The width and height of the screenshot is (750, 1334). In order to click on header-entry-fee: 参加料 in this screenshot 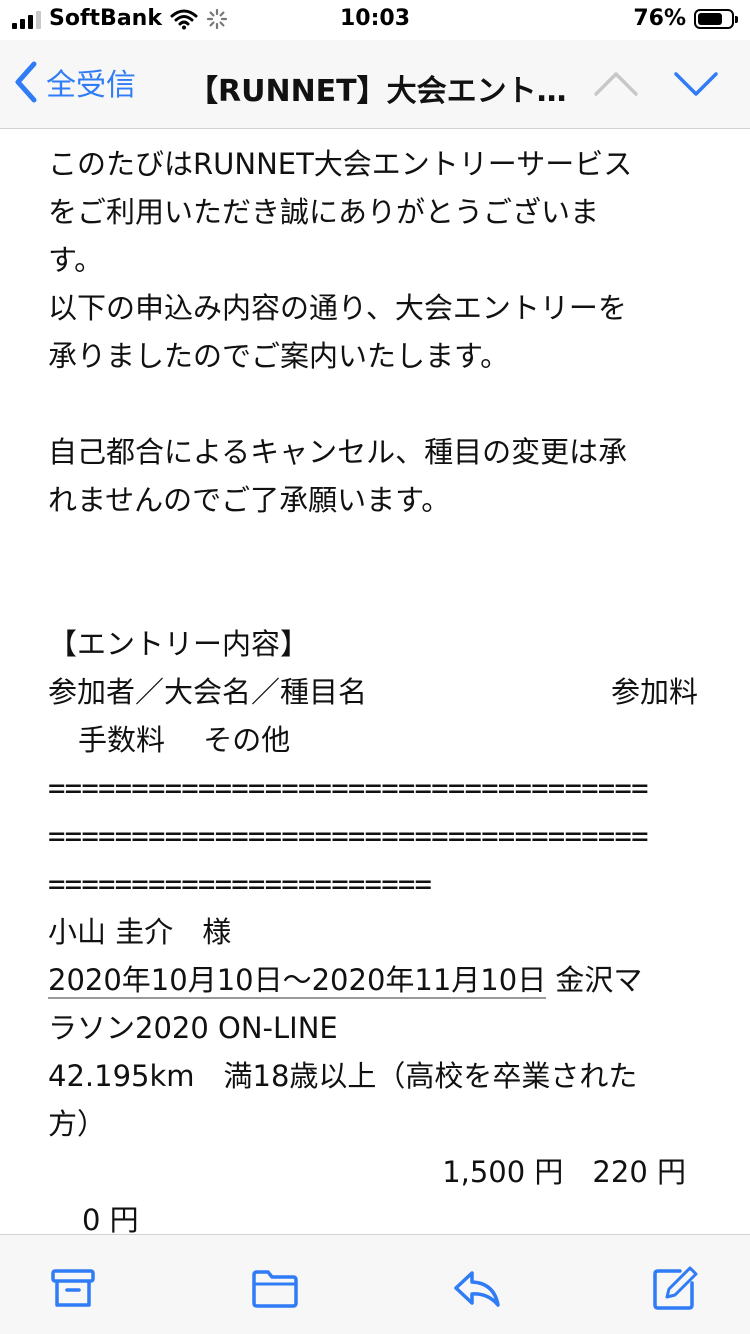, I will do `click(654, 692)`.